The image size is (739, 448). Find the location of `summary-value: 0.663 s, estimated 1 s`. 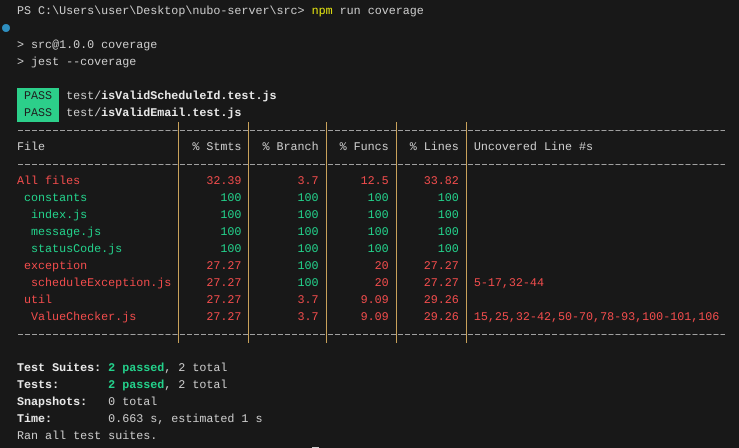

summary-value: 0.663 s, estimated 1 s is located at coordinates (185, 419).